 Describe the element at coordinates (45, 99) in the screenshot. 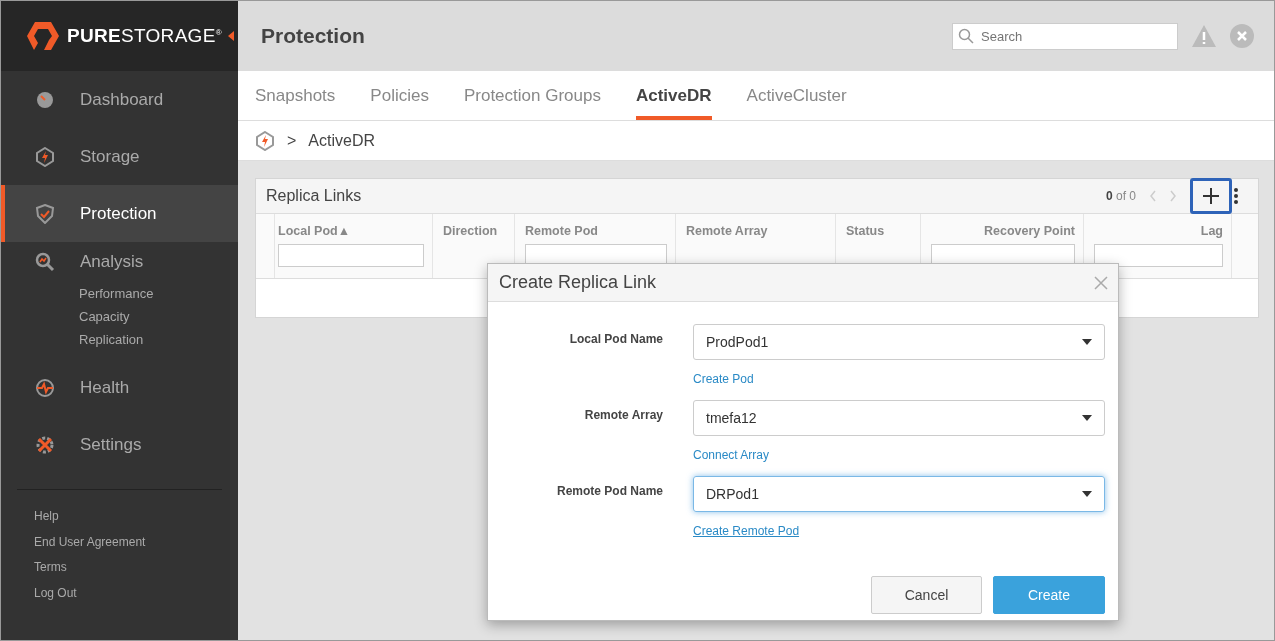

I see `gauge-icon` at that location.